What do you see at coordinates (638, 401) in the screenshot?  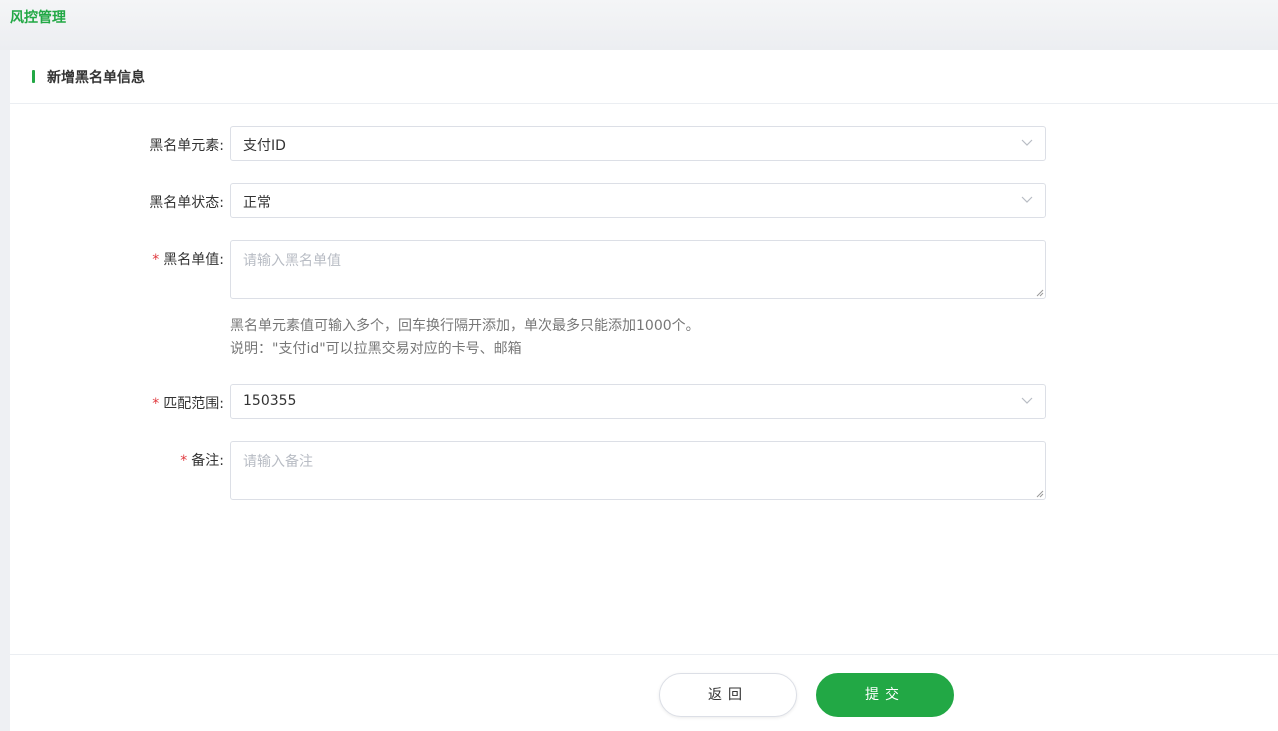 I see `scope-select: 150355` at bounding box center [638, 401].